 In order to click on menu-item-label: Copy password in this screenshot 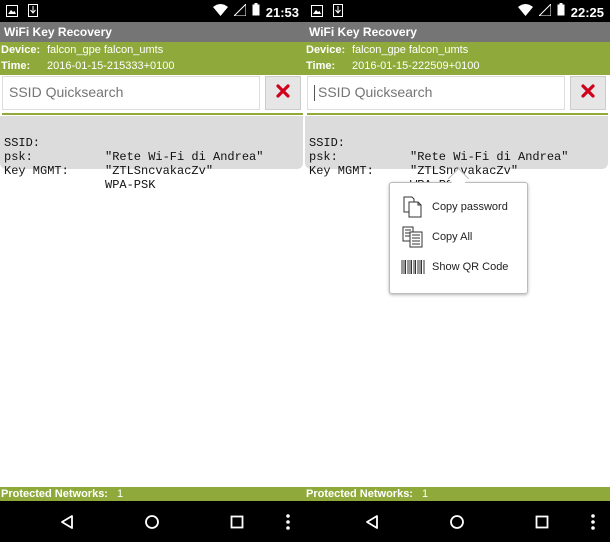, I will do `click(470, 207)`.